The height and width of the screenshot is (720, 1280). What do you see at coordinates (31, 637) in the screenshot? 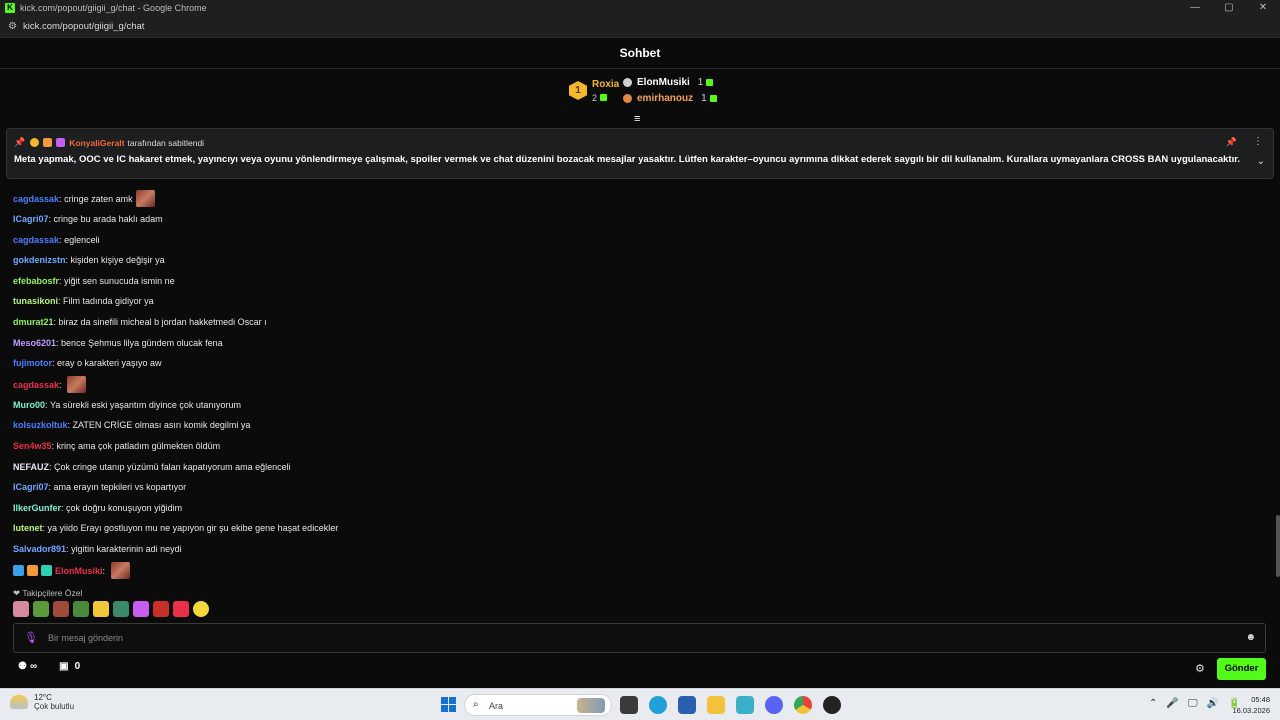
I see `microphone-icon: 🎙` at bounding box center [31, 637].